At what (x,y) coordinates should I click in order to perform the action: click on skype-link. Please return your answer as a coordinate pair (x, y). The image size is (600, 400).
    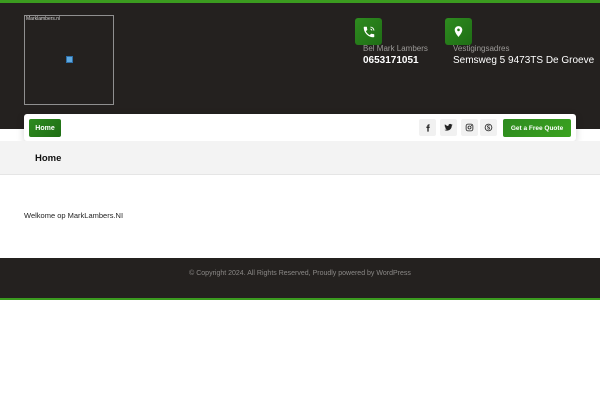
    Looking at the image, I should click on (488, 127).